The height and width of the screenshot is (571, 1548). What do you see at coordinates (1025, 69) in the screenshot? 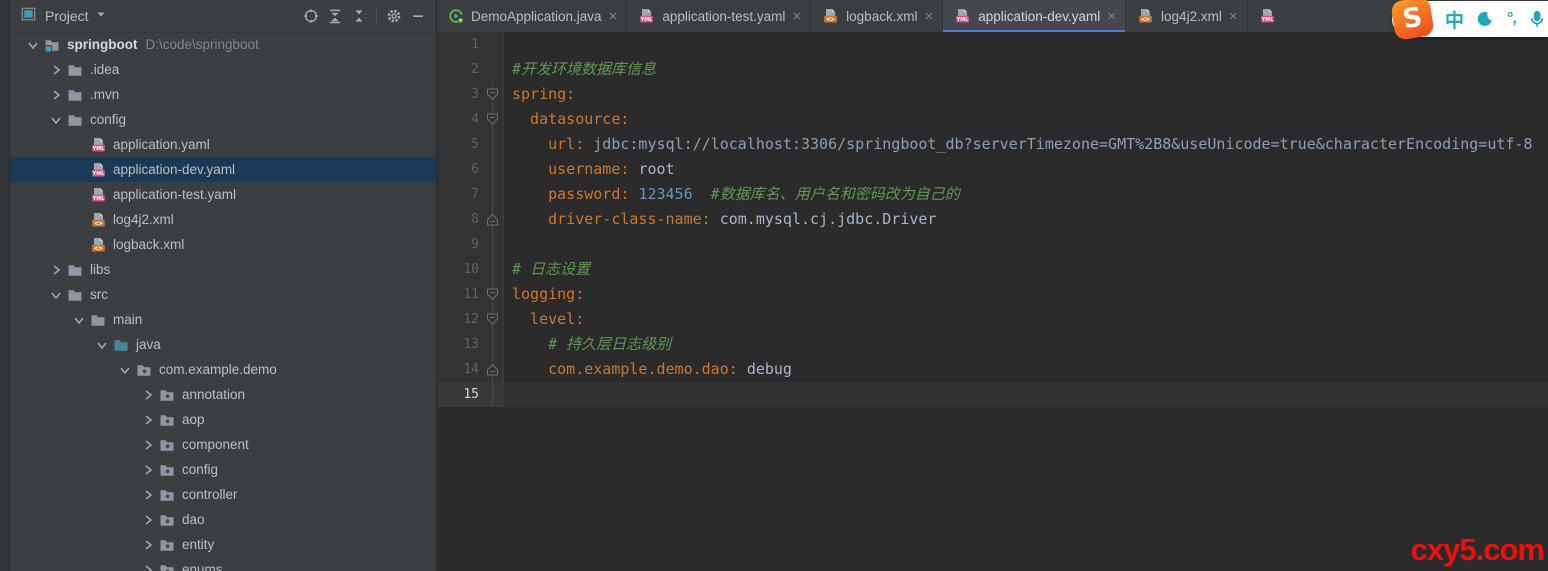
I see `code-text: #开发环境数据库信息` at bounding box center [1025, 69].